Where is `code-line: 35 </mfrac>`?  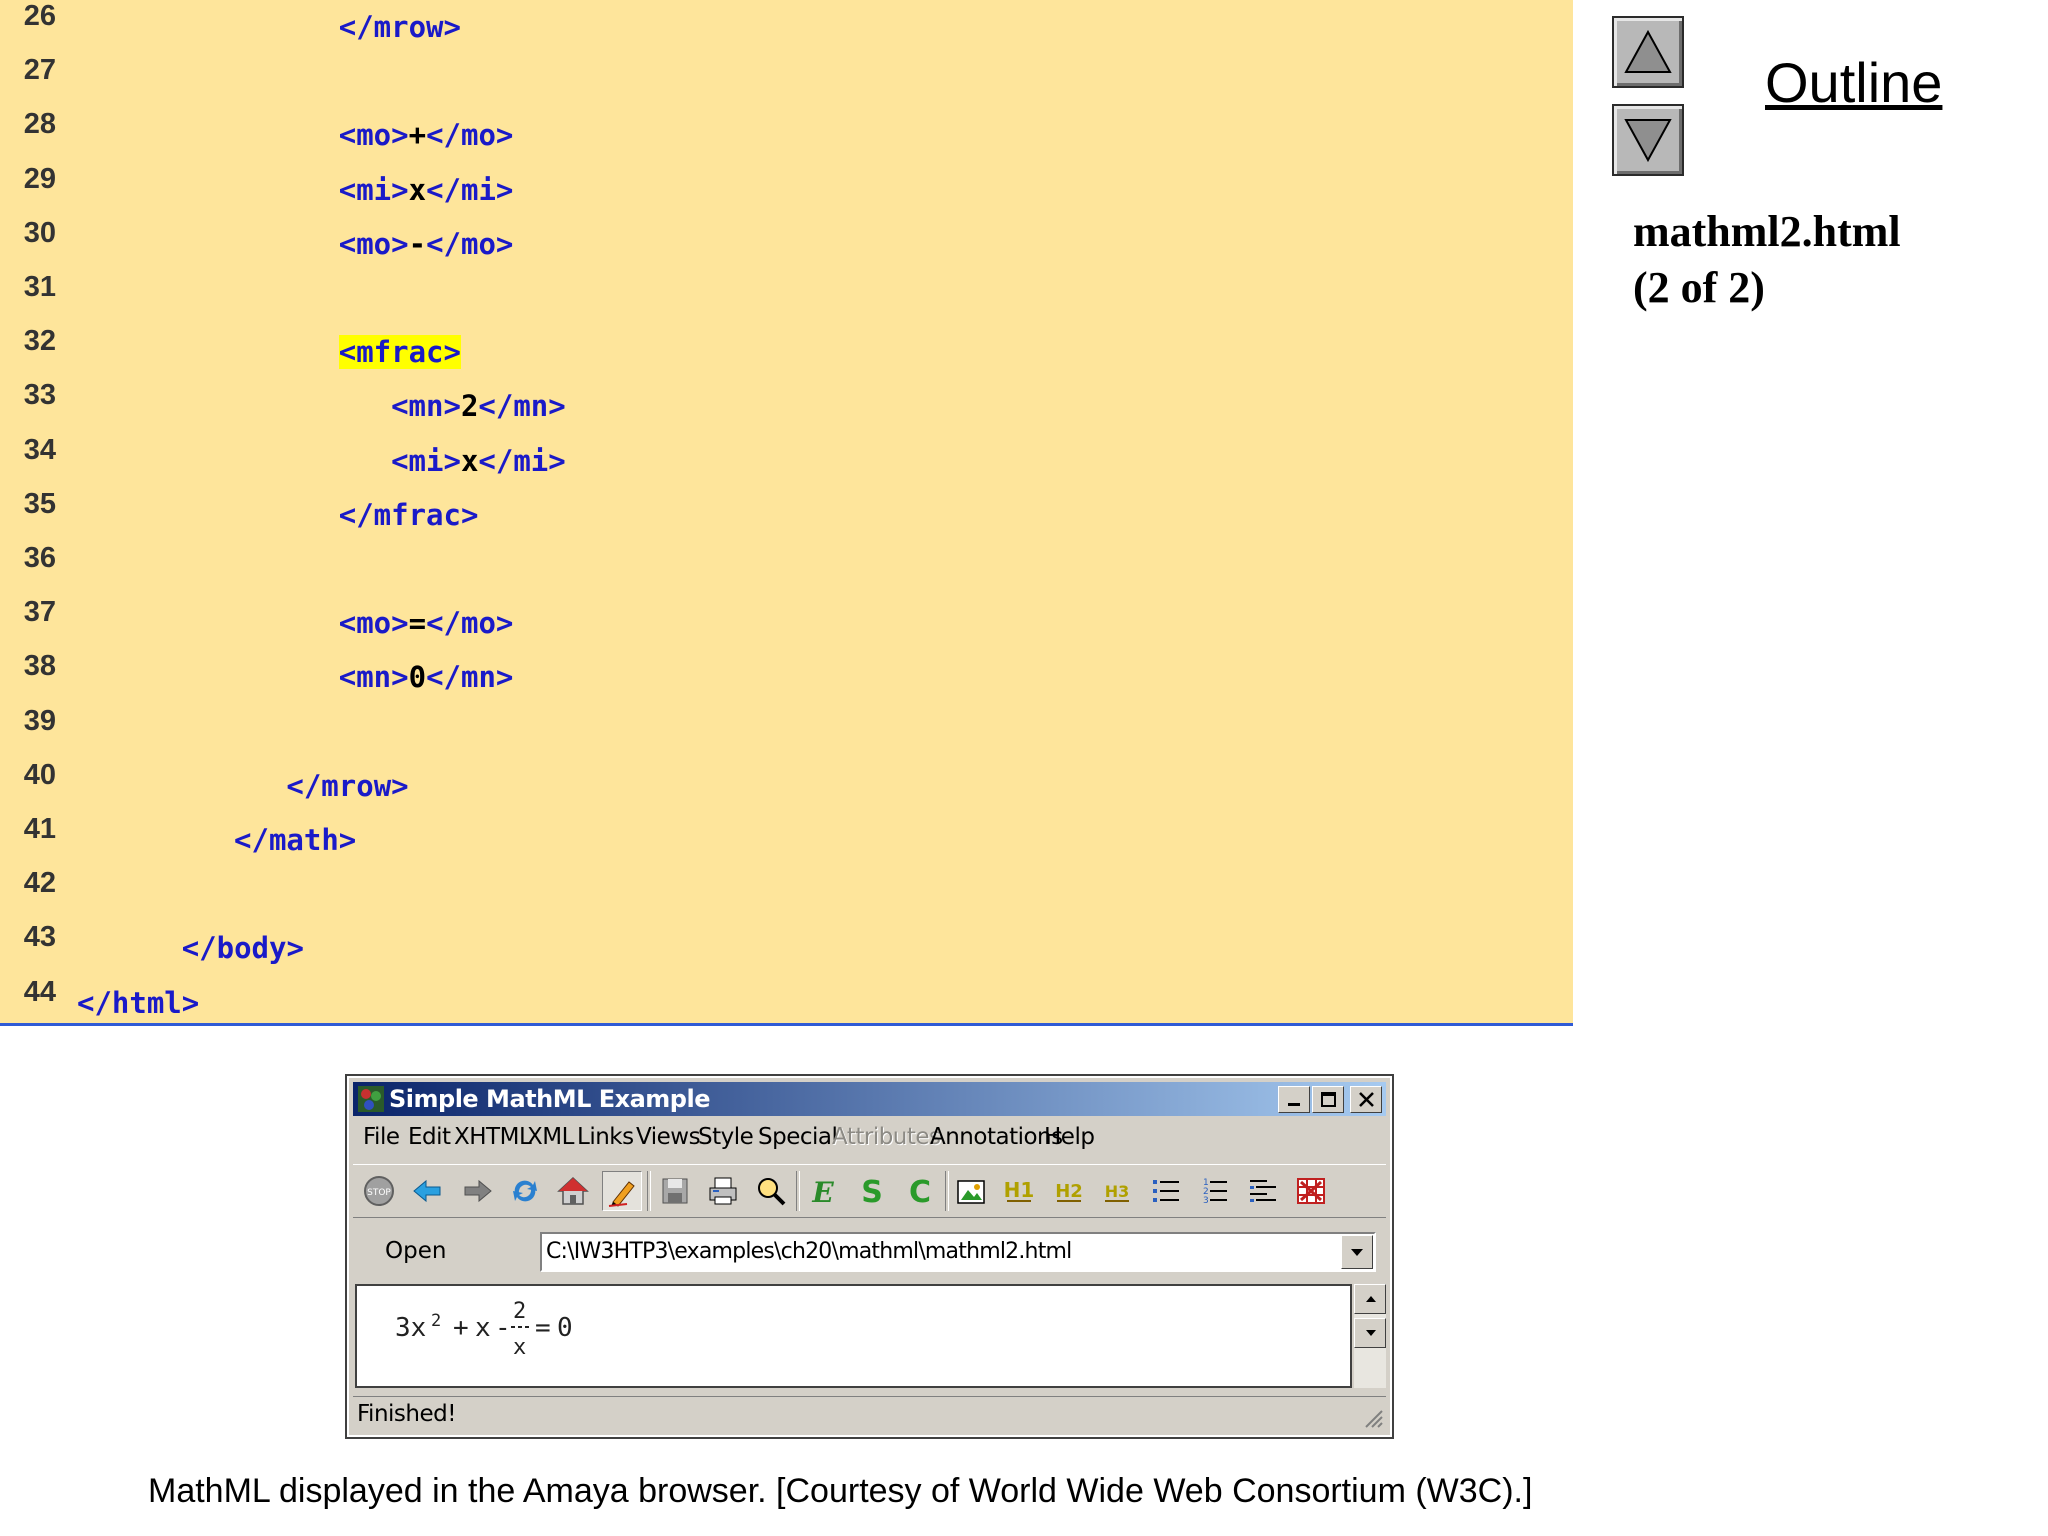
code-line: 35 </mfrac> is located at coordinates (786, 520).